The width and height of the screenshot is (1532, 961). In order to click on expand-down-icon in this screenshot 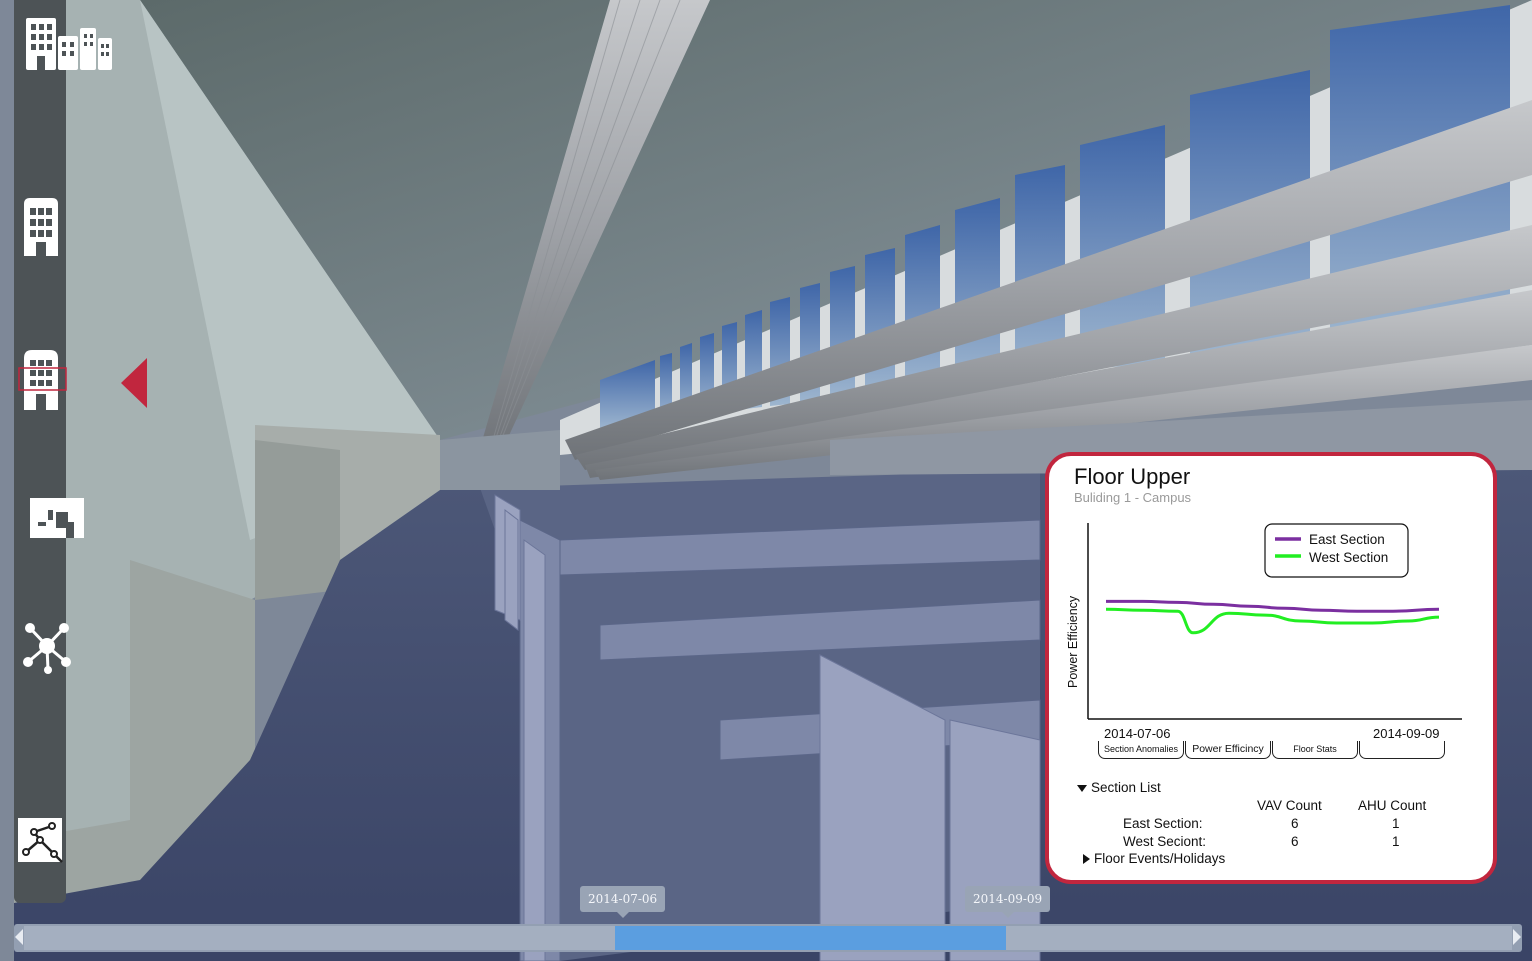, I will do `click(1082, 788)`.